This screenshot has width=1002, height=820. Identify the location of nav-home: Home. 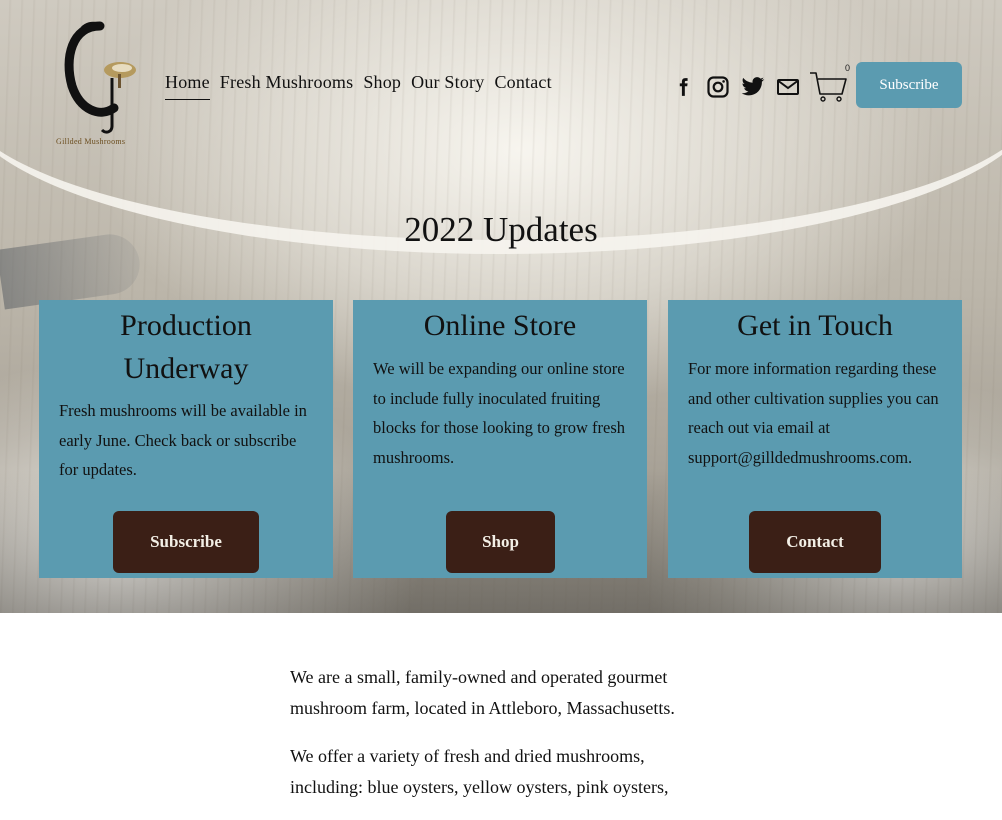
(187, 86).